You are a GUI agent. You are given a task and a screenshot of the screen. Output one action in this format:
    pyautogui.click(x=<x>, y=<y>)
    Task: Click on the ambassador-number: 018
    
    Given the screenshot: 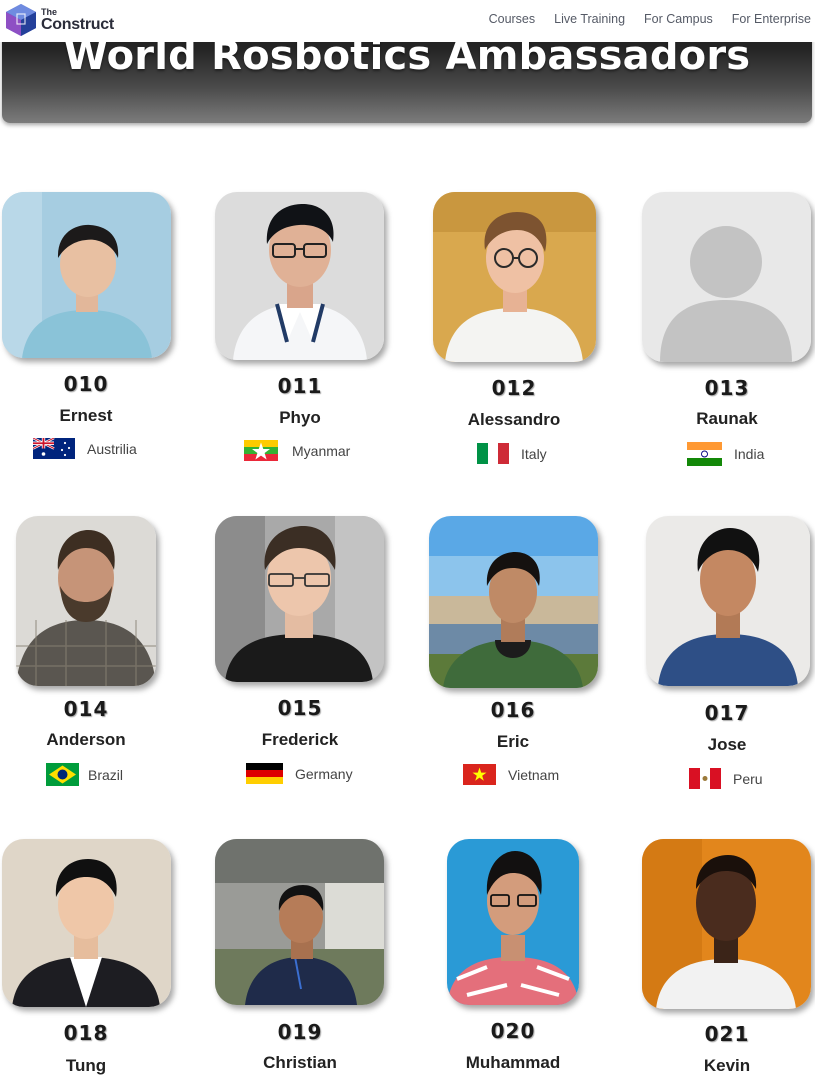 What is the action you would take?
    pyautogui.click(x=86, y=1033)
    